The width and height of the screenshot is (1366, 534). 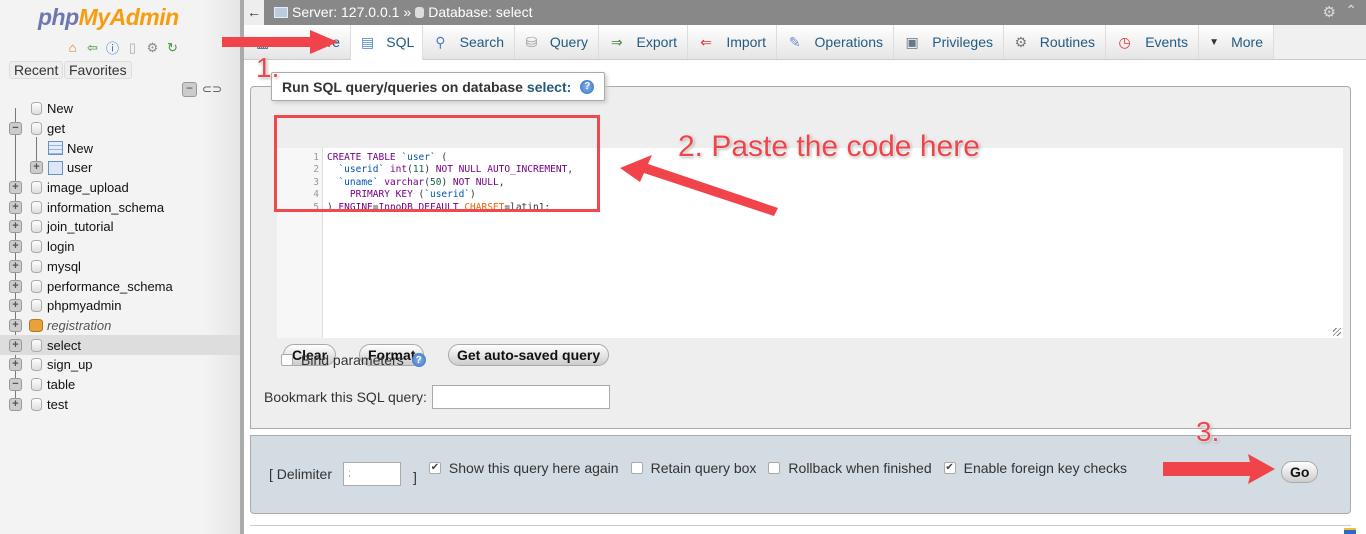 What do you see at coordinates (105, 207) in the screenshot?
I see `tree-item-label: information_schema` at bounding box center [105, 207].